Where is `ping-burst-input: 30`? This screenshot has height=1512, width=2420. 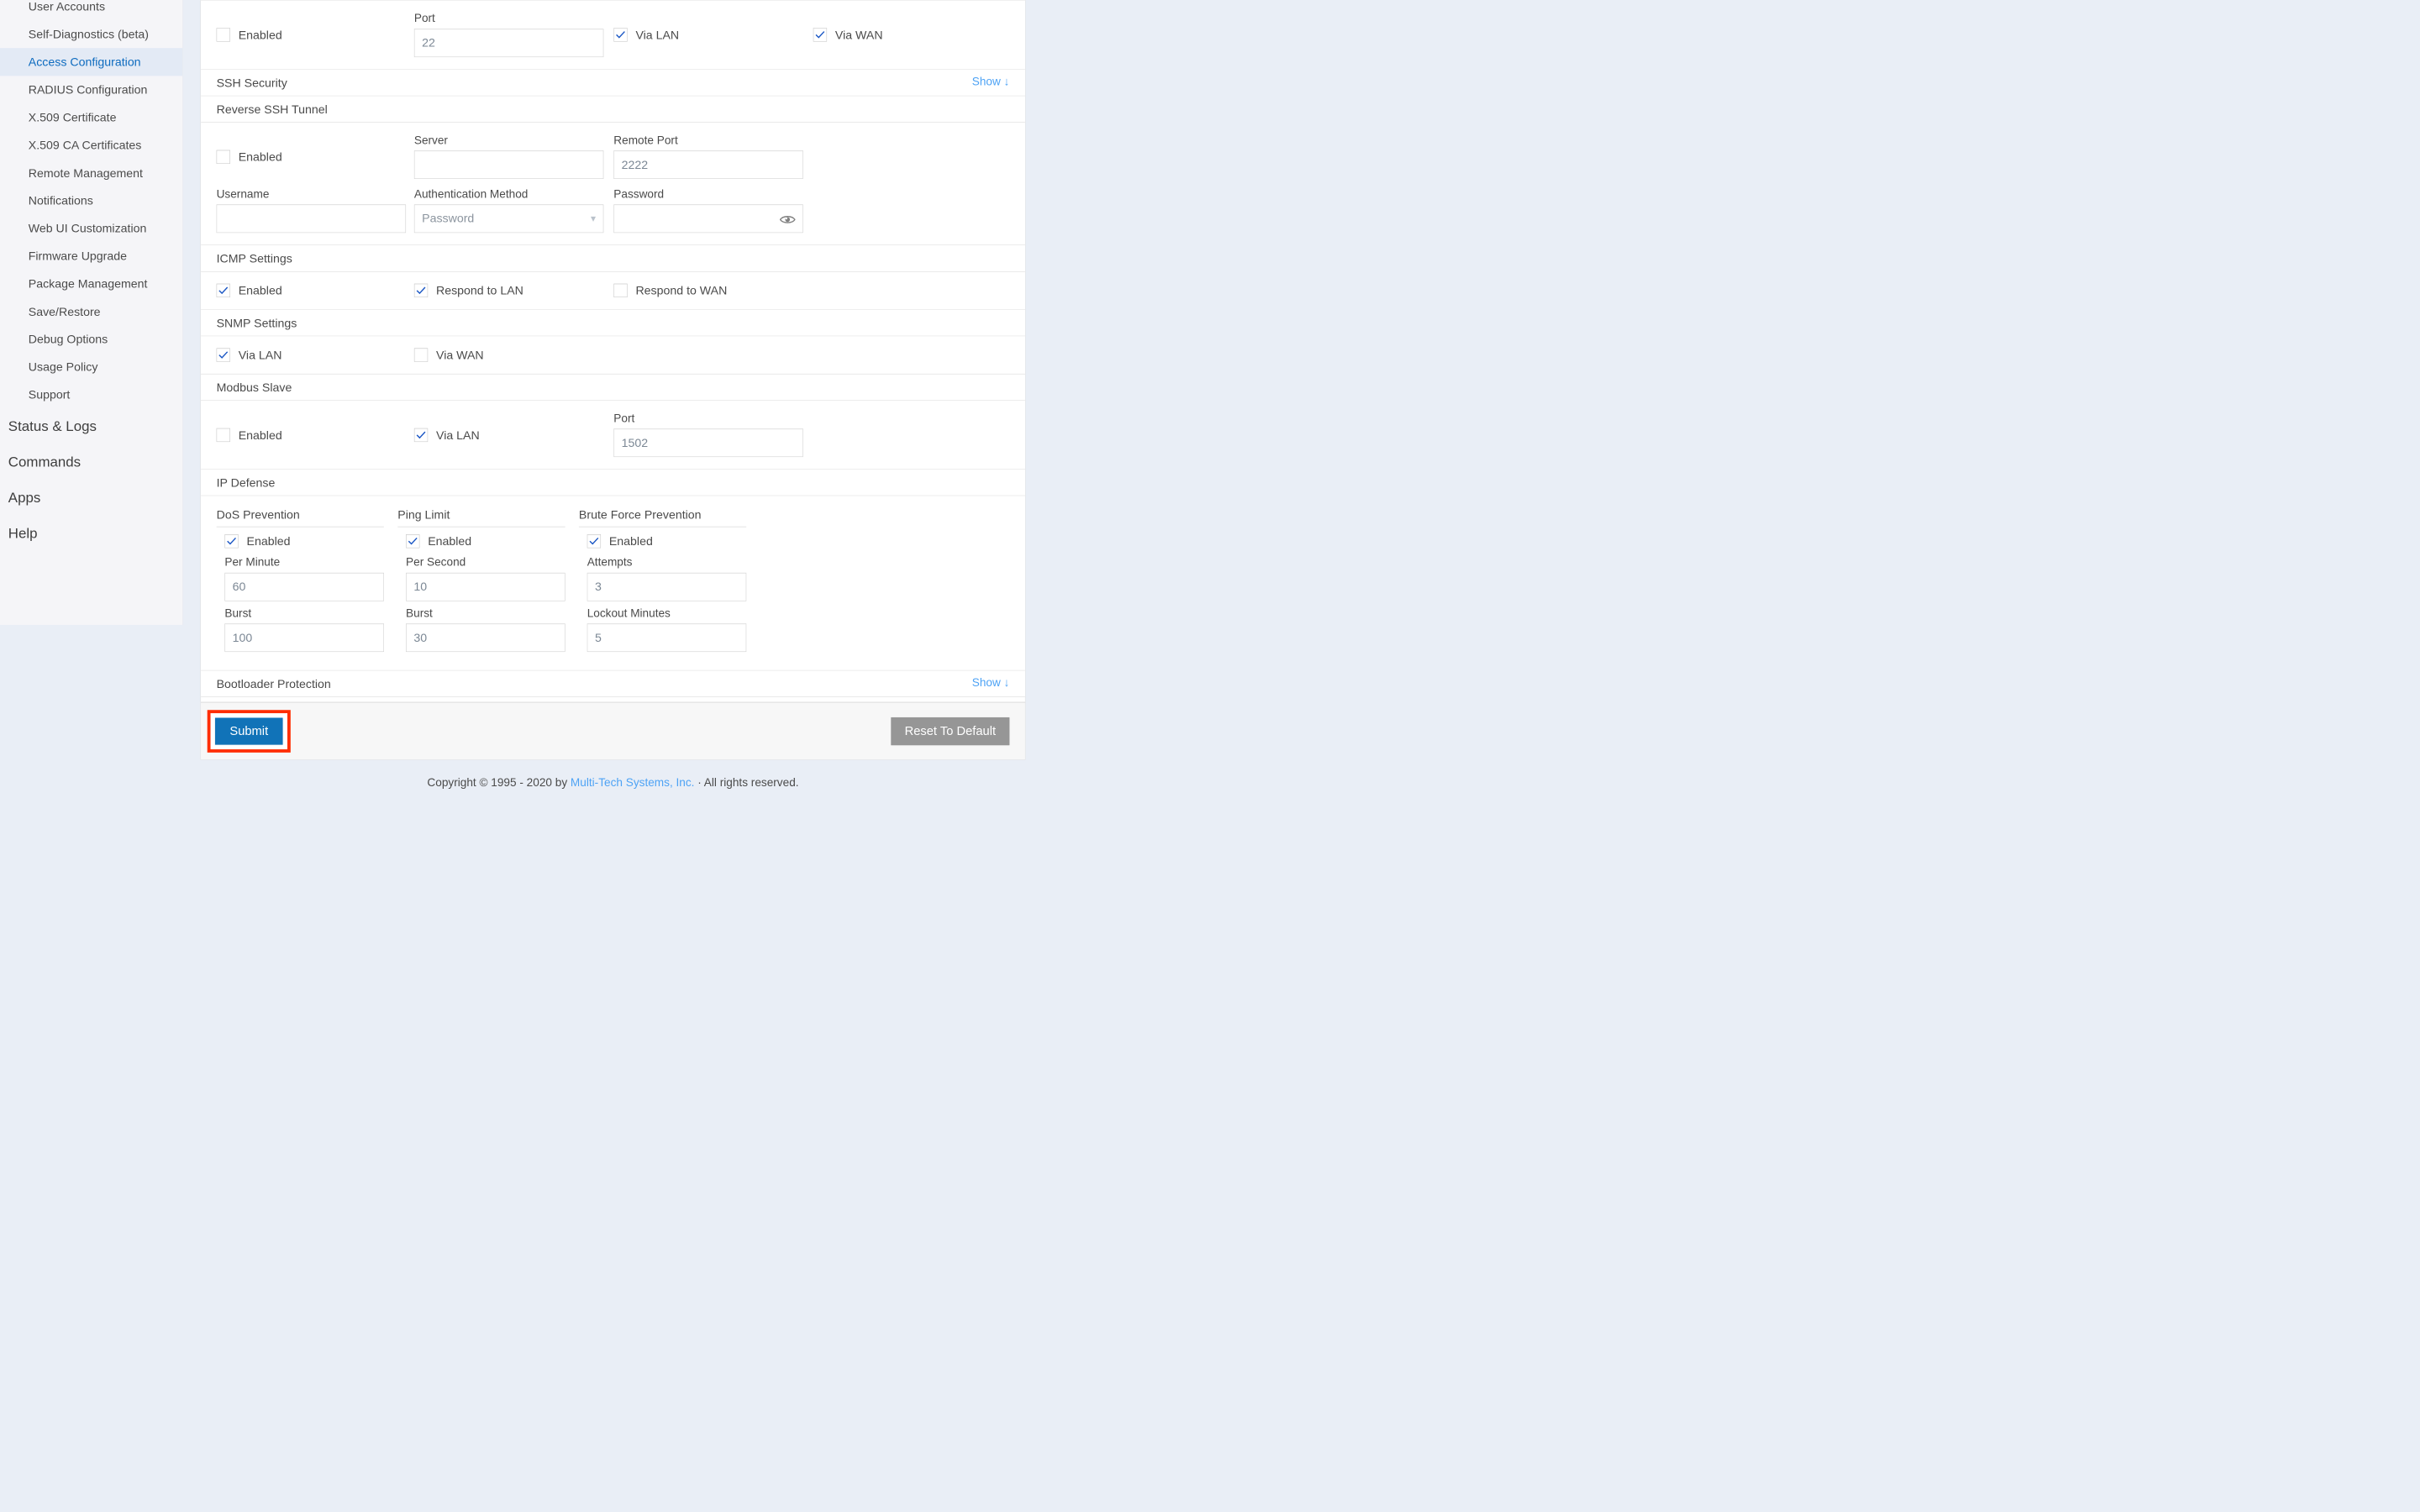
ping-burst-input: 30 is located at coordinates (486, 638).